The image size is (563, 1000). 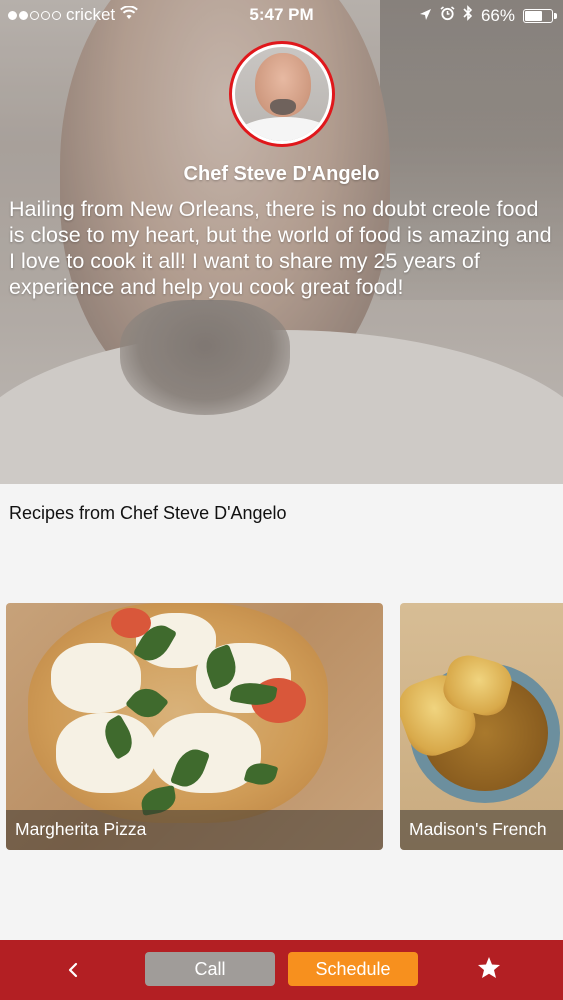 What do you see at coordinates (425, 16) in the screenshot?
I see `location-arrow-icon` at bounding box center [425, 16].